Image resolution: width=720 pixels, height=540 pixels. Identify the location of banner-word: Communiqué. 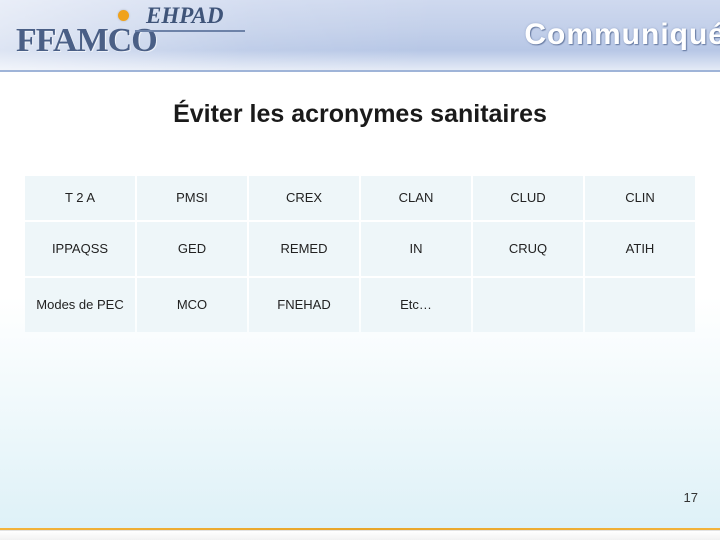
(622, 34).